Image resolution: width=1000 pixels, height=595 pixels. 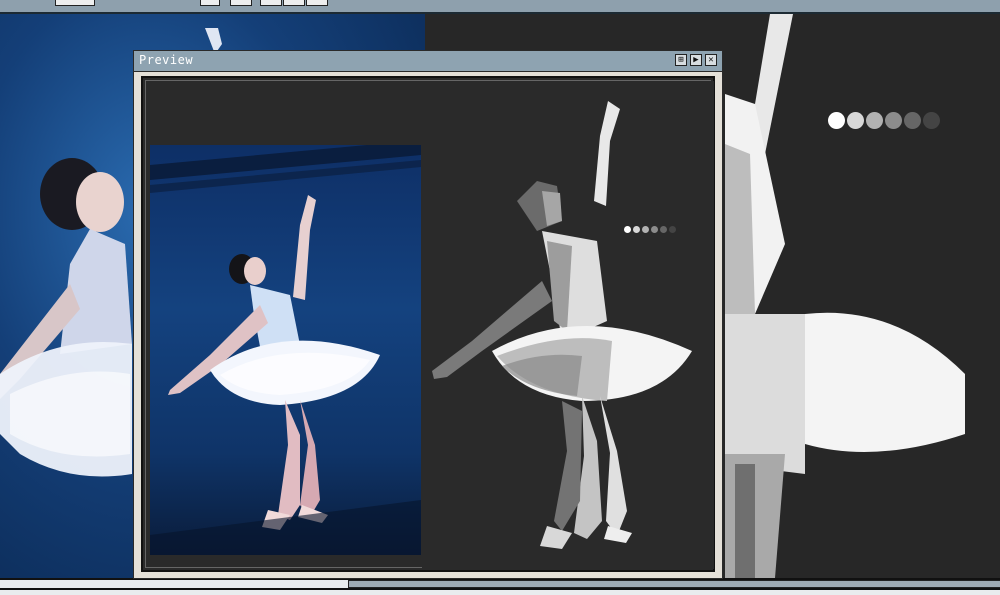 What do you see at coordinates (166, 60) in the screenshot?
I see `window-title: Preview` at bounding box center [166, 60].